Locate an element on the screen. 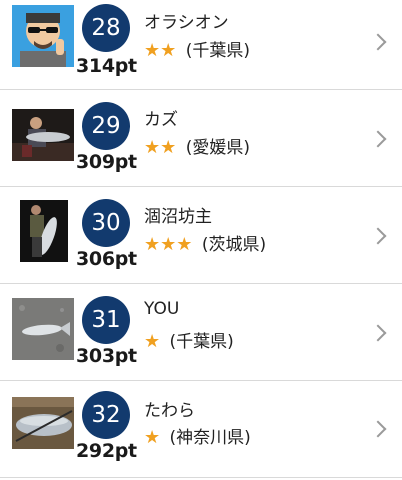 Image resolution: width=402 pixels, height=480 pixels. fish-catch-photo-icon is located at coordinates (43, 135).